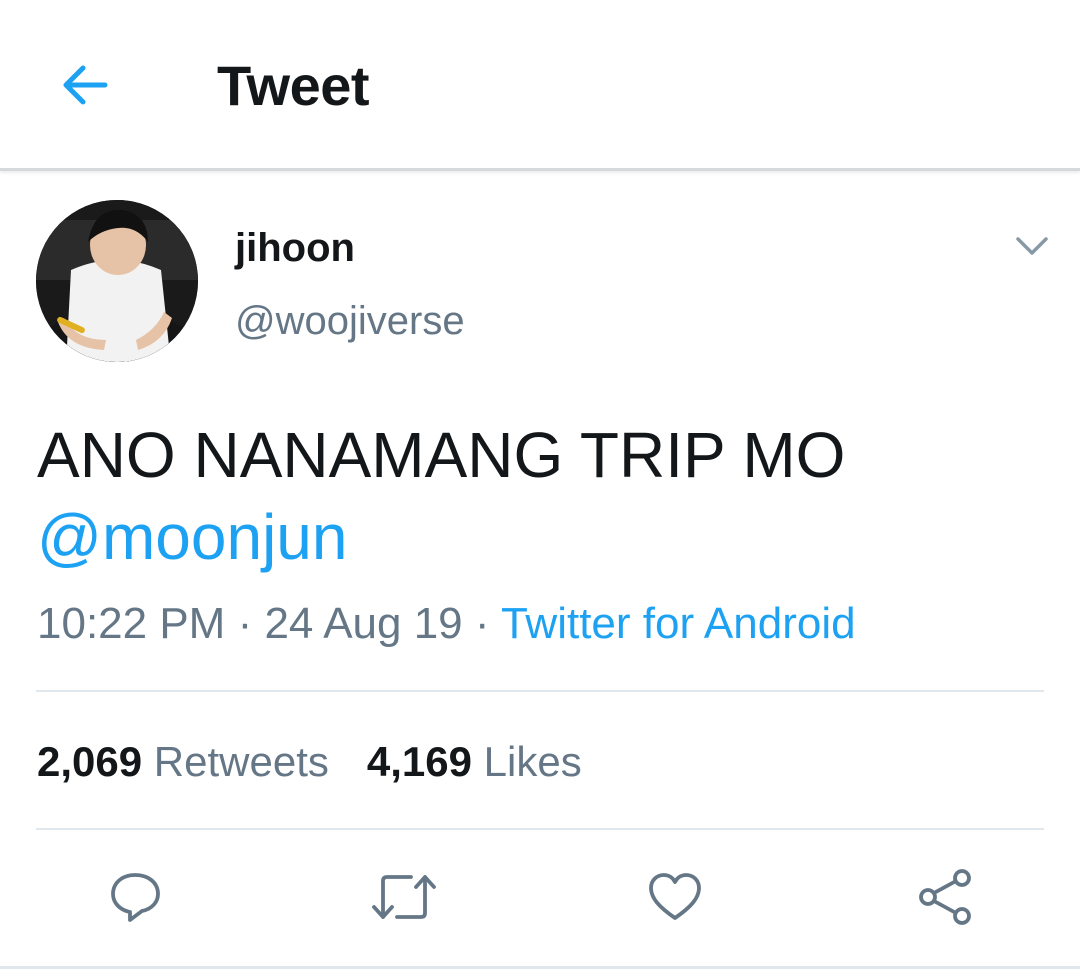  I want to click on arrow-left-icon, so click(85, 85).